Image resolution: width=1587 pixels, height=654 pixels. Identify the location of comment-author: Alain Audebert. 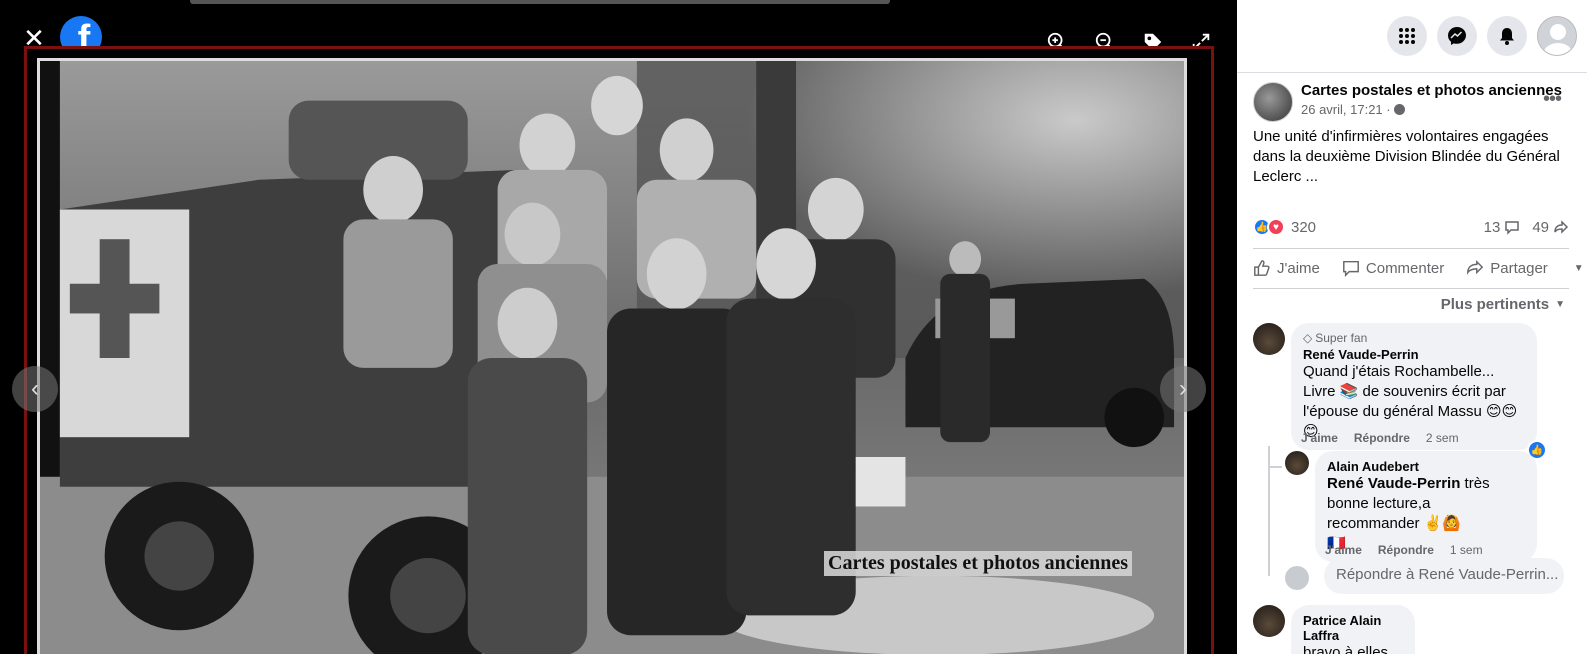
(1426, 466).